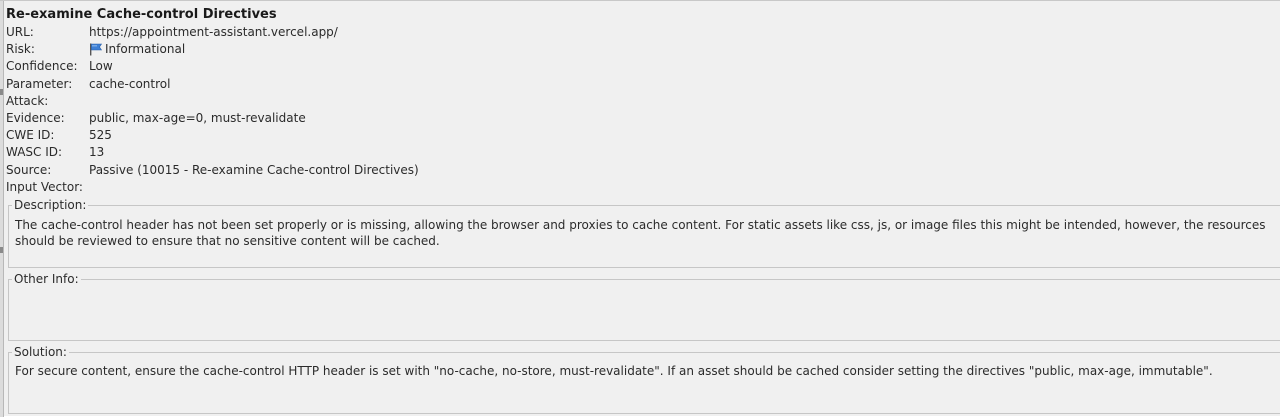 The image size is (1280, 417). Describe the element at coordinates (101, 66) in the screenshot. I see `confidence-value: Low` at that location.